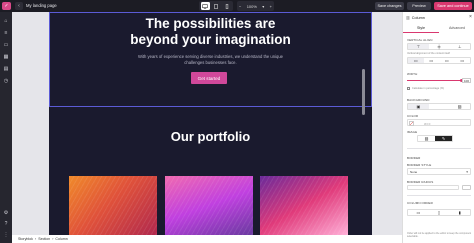 This screenshot has width=474, height=243. Describe the element at coordinates (433, 187) in the screenshot. I see `border-radius-input` at that location.